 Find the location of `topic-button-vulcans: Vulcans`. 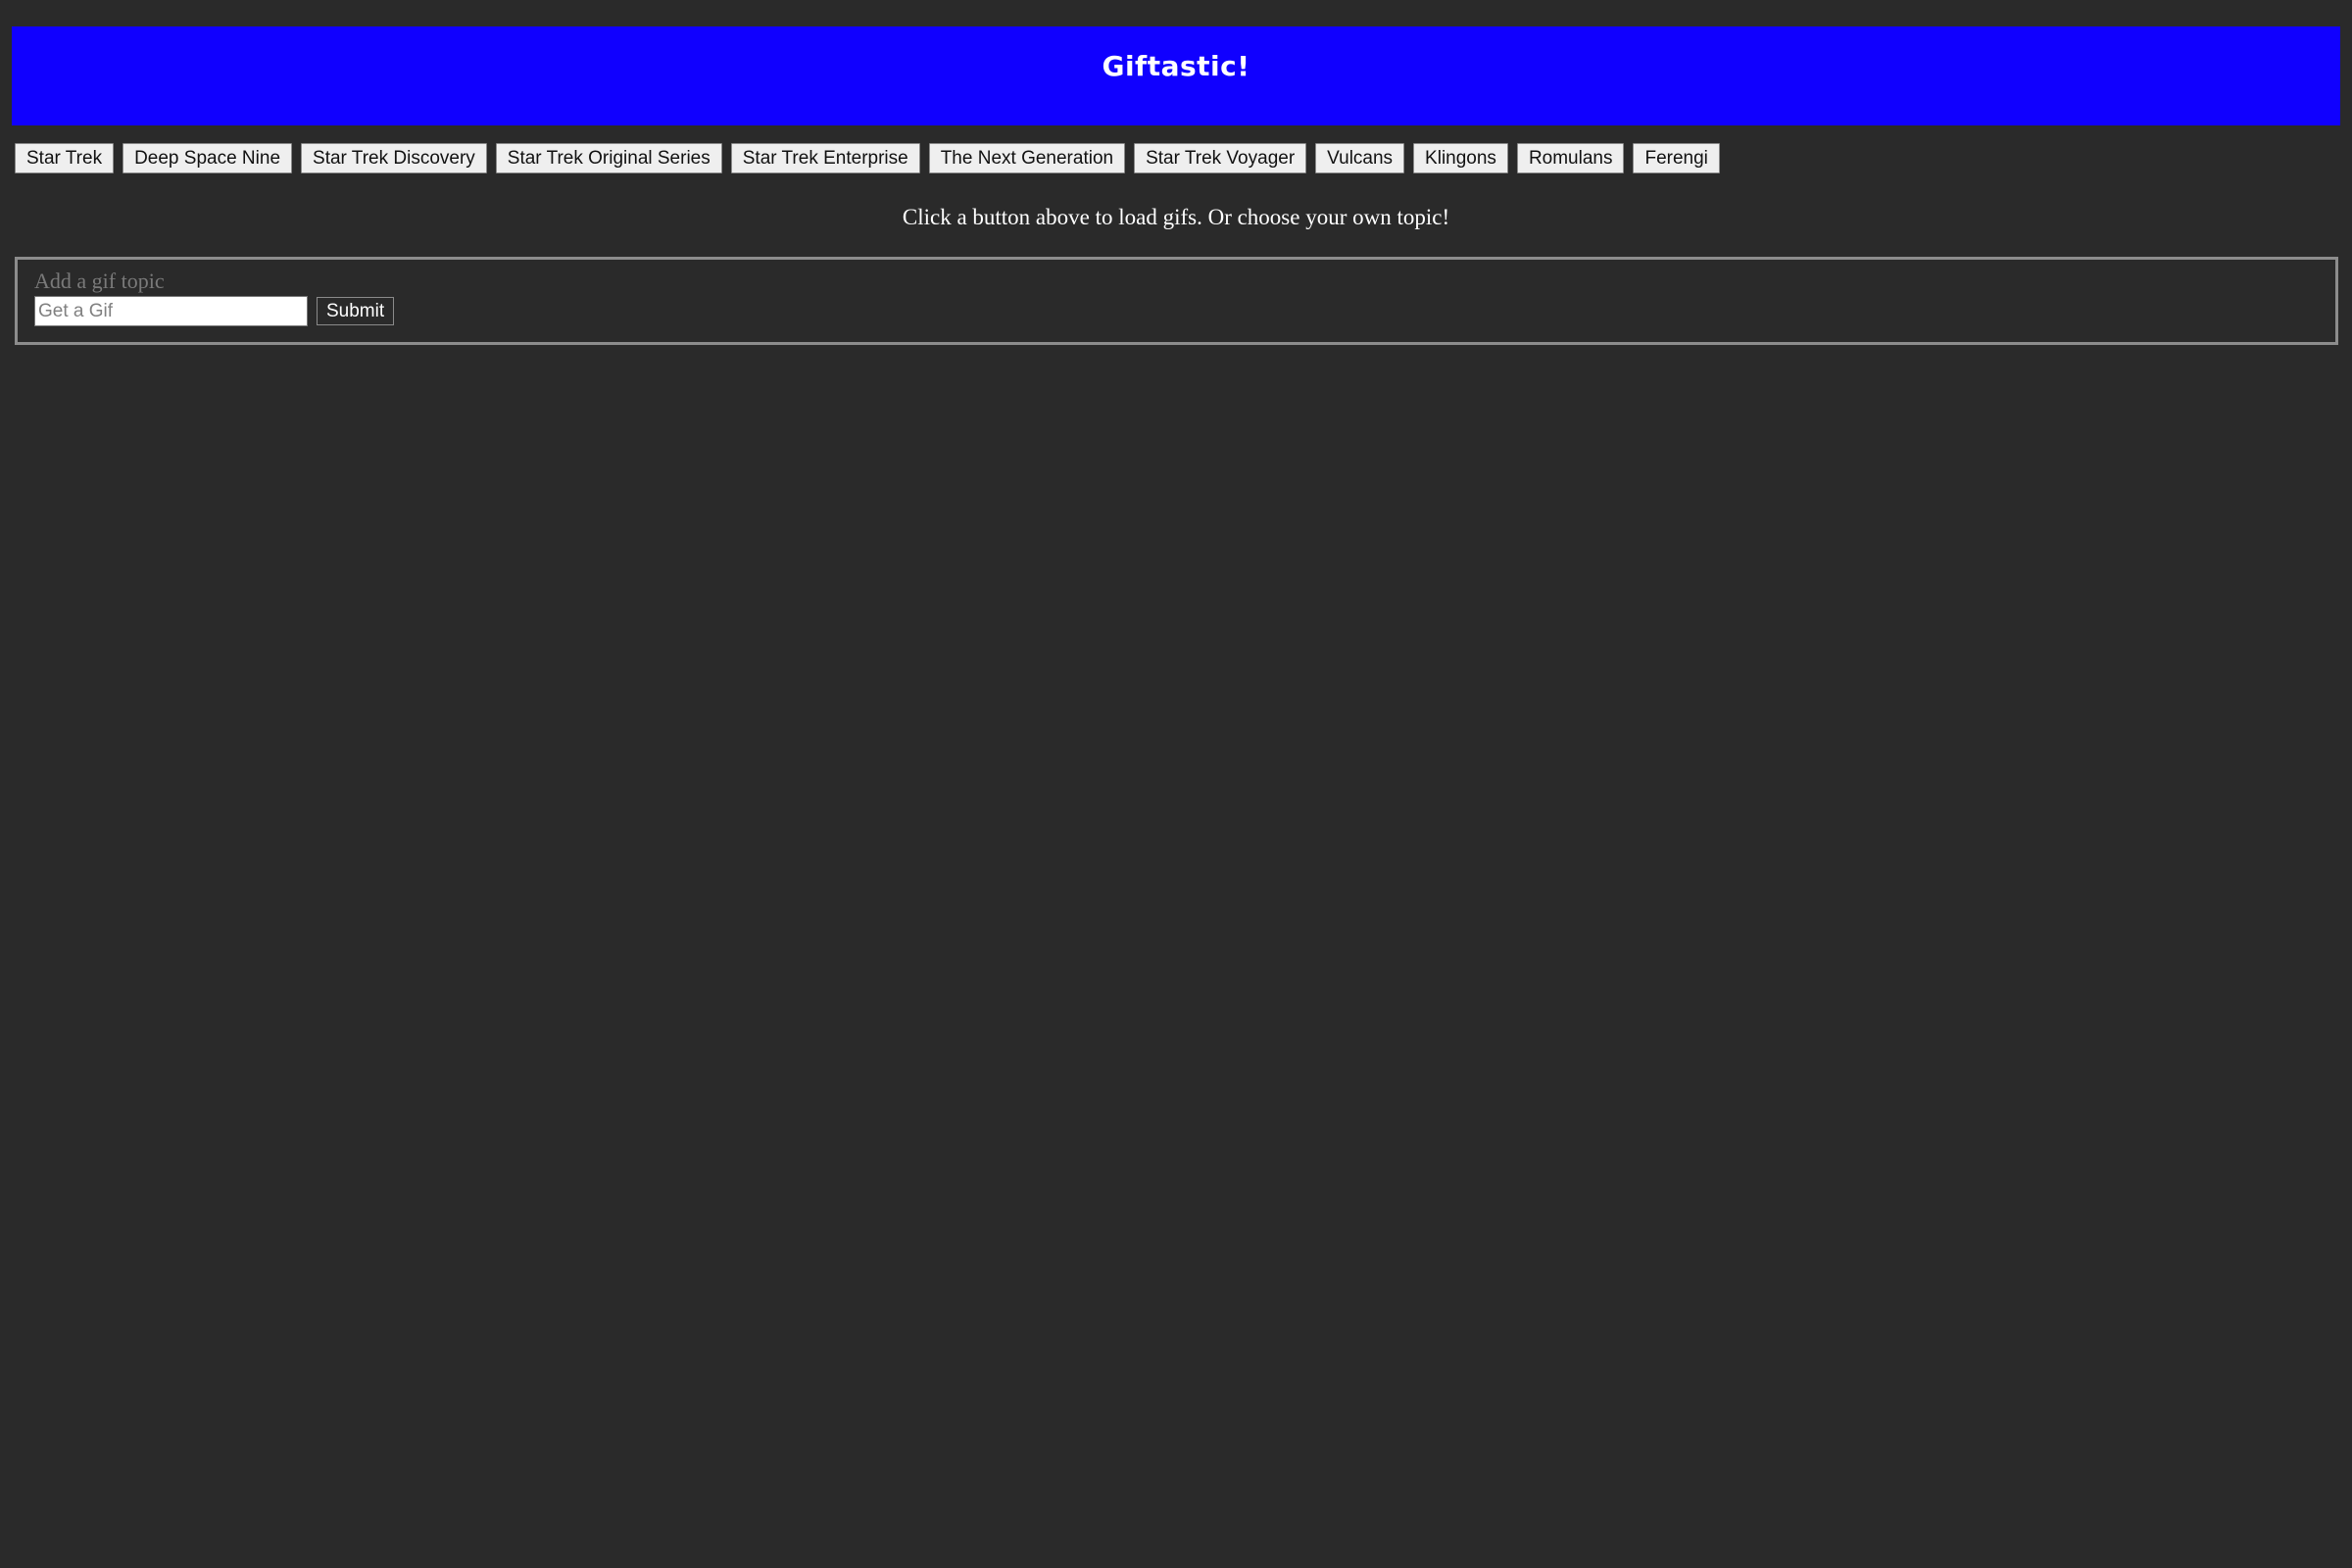

topic-button-vulcans: Vulcans is located at coordinates (1360, 158).